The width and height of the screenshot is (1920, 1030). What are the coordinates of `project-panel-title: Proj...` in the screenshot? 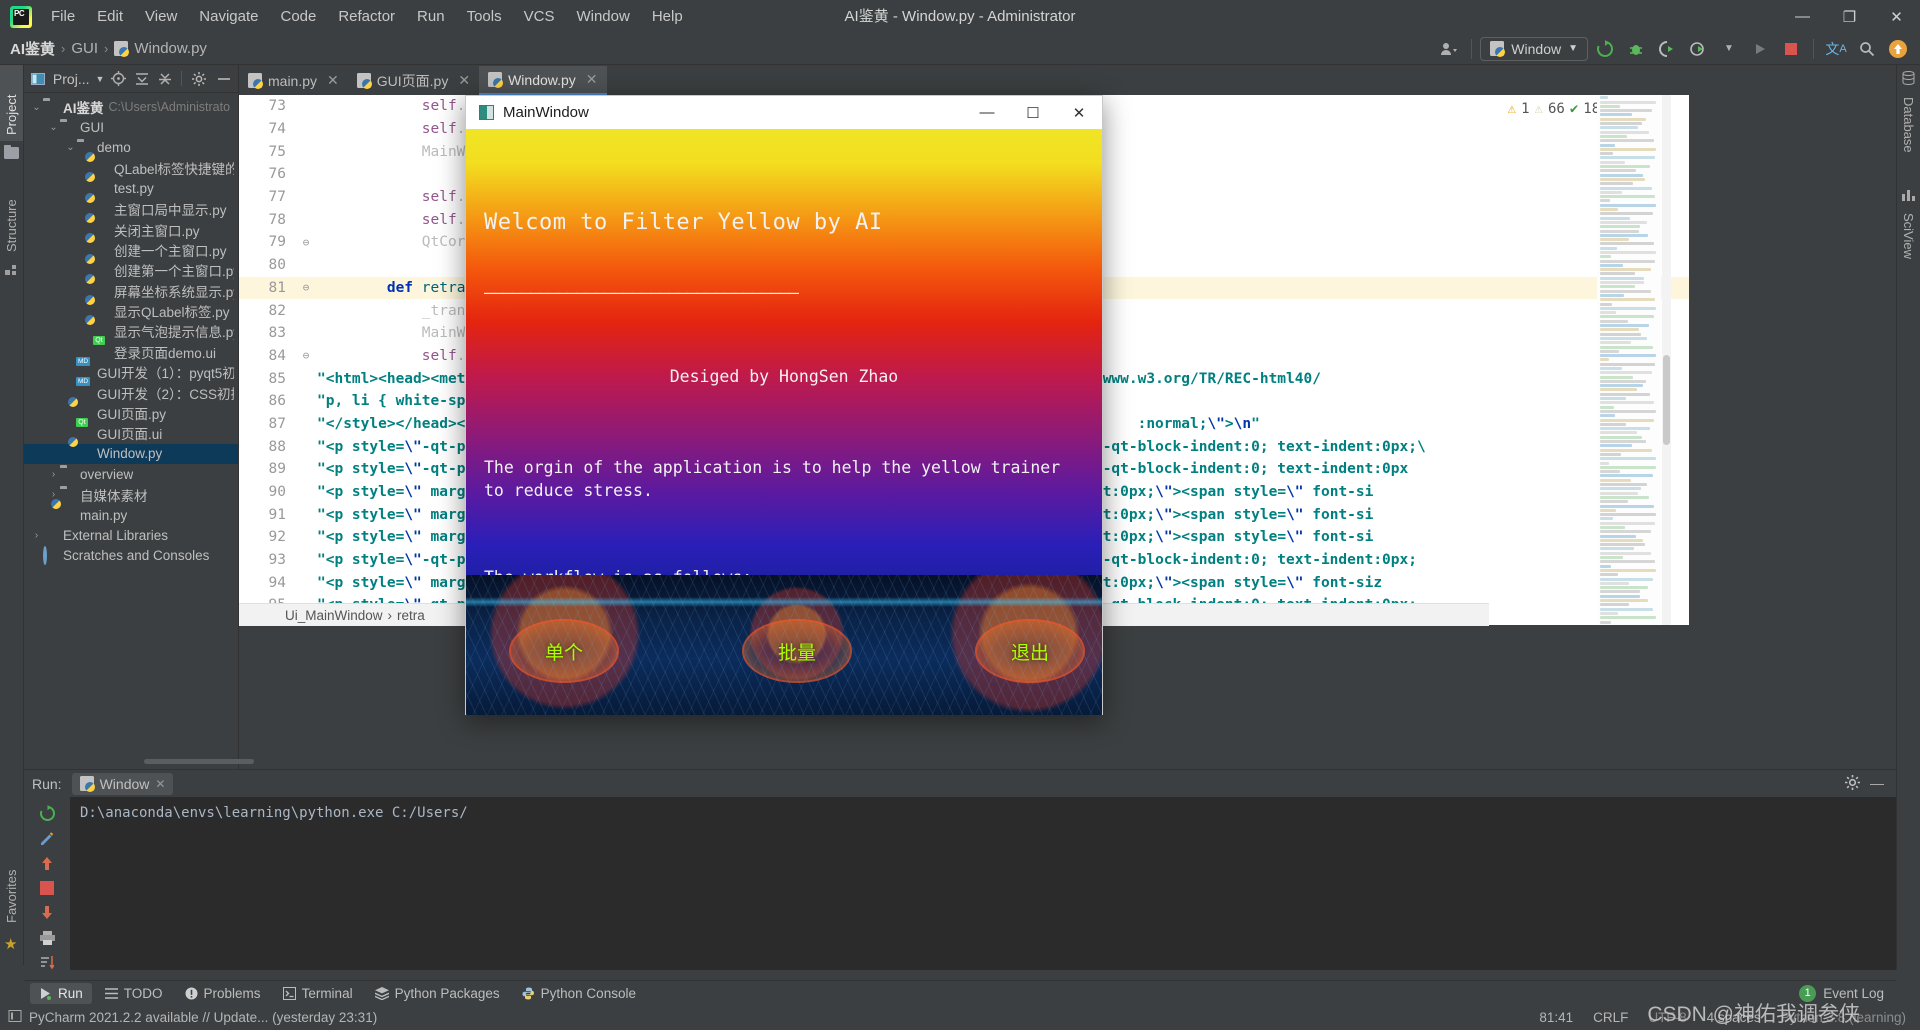 It's located at (71, 79).